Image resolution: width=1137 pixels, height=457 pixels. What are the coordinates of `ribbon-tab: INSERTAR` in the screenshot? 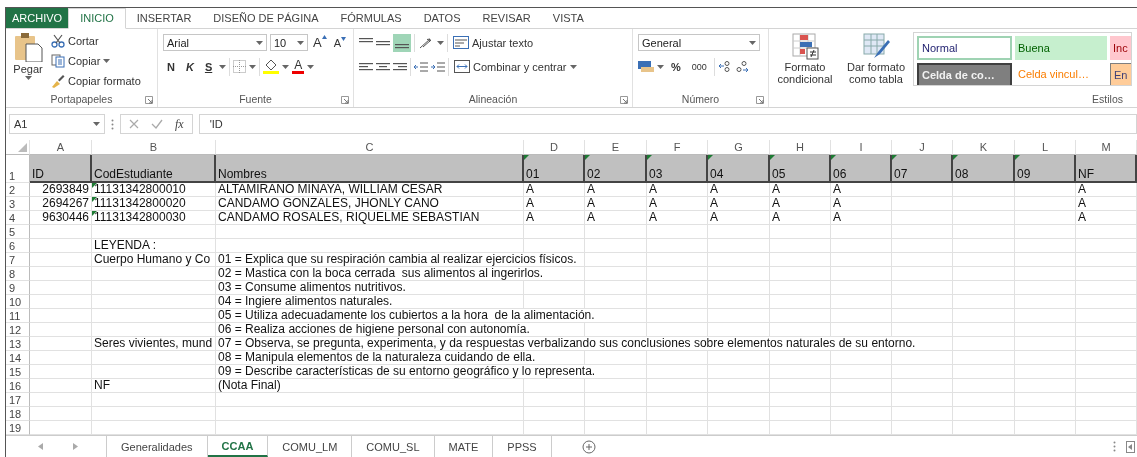 It's located at (164, 18).